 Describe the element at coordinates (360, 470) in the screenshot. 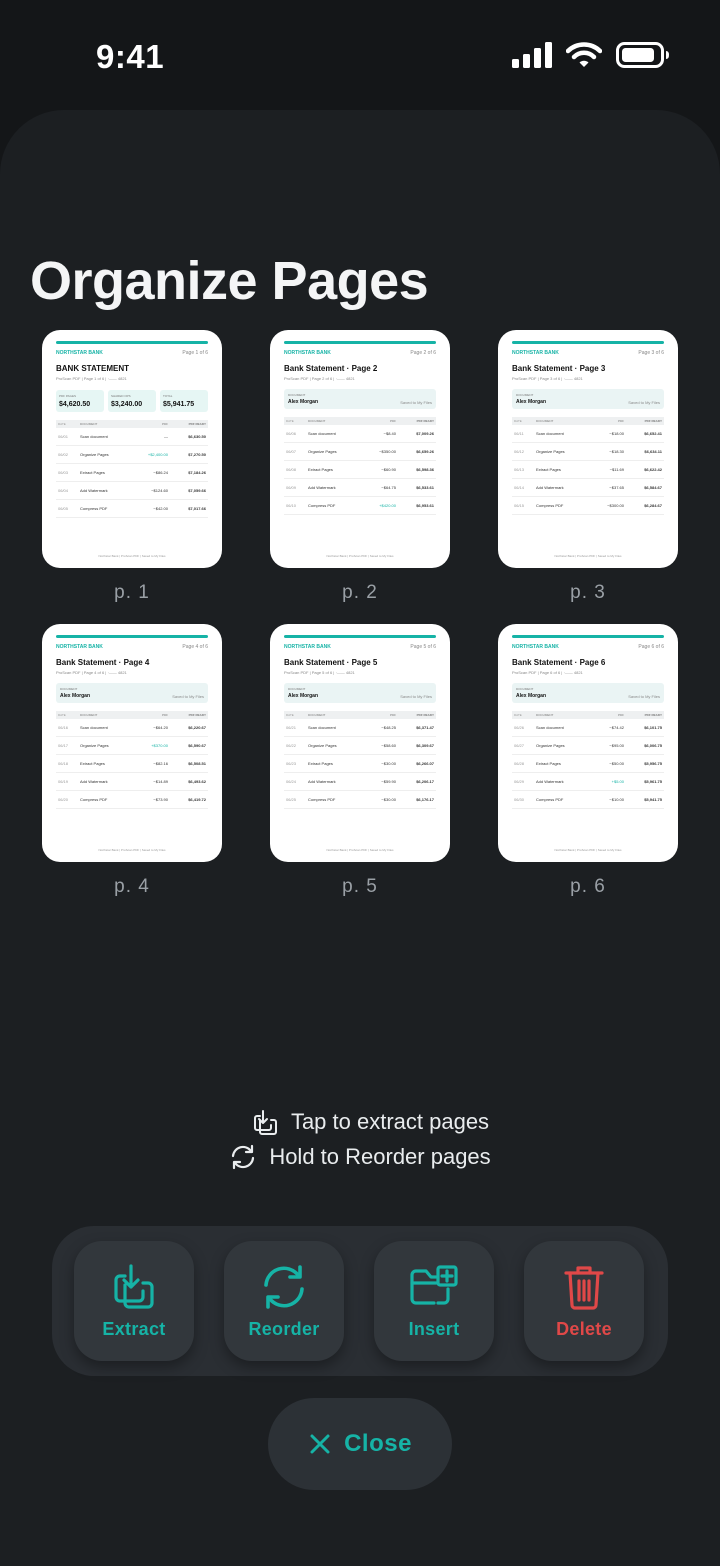

I see `doc-table-row: 06/08 Extract Pages −$60.90 $6,598.36` at that location.